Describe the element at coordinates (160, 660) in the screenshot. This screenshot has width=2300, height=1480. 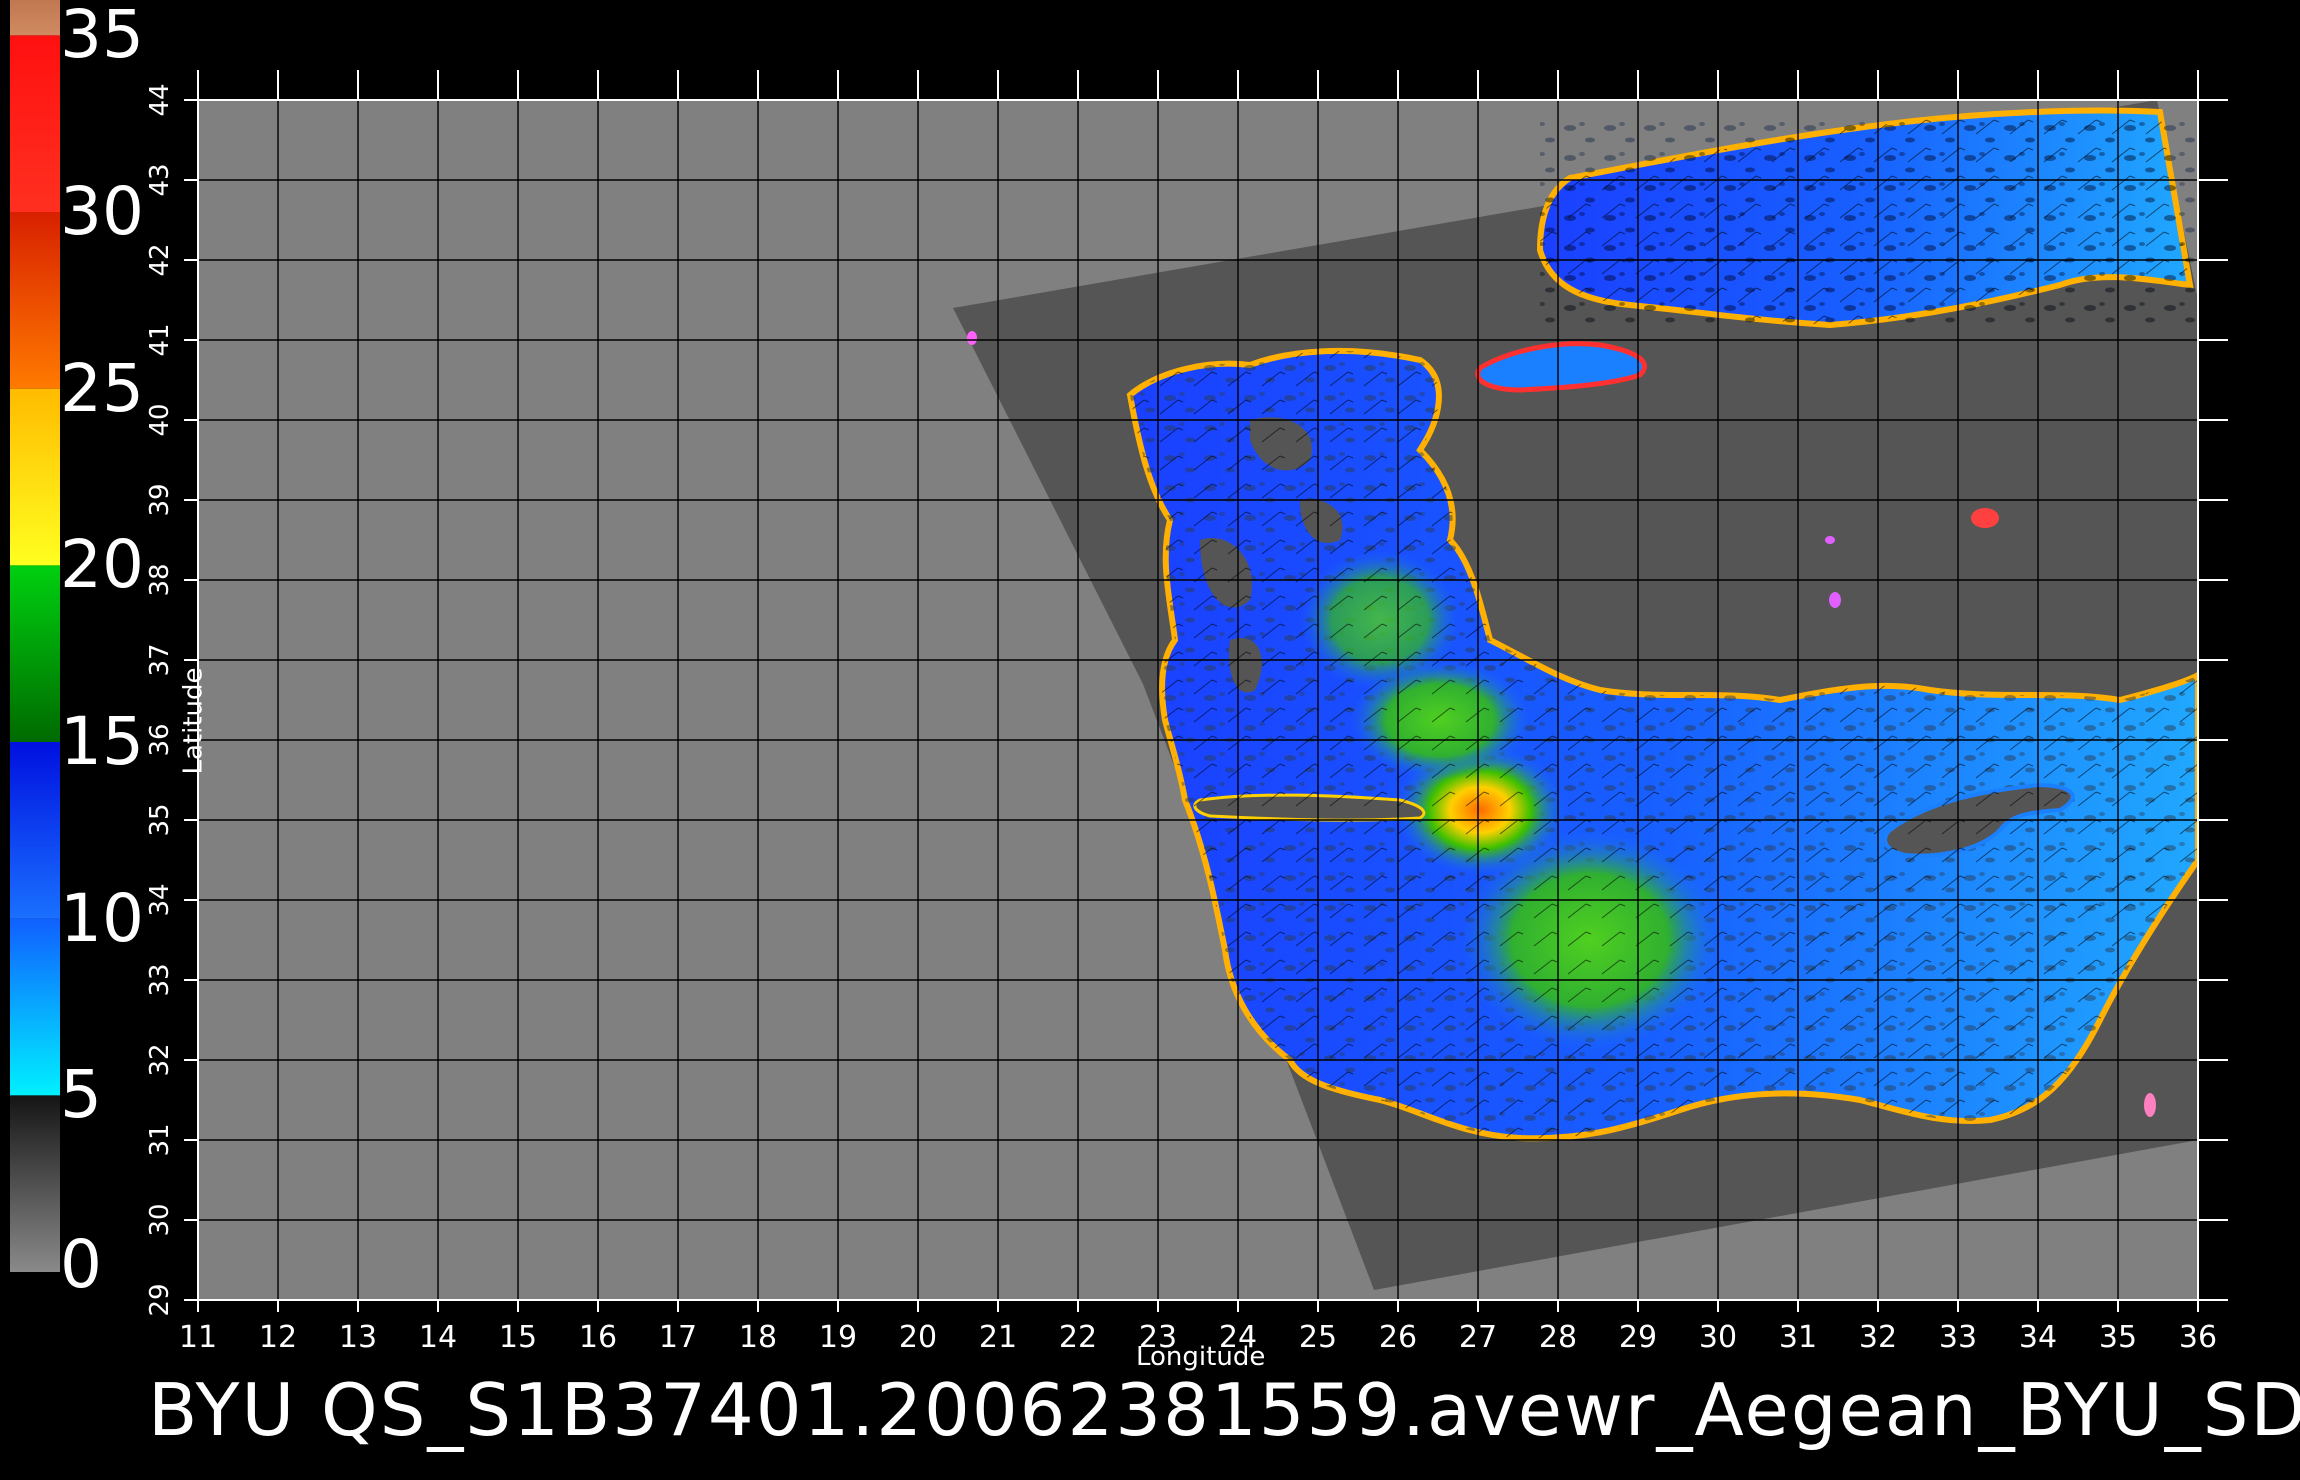
I see `y-tick-label: 37` at that location.